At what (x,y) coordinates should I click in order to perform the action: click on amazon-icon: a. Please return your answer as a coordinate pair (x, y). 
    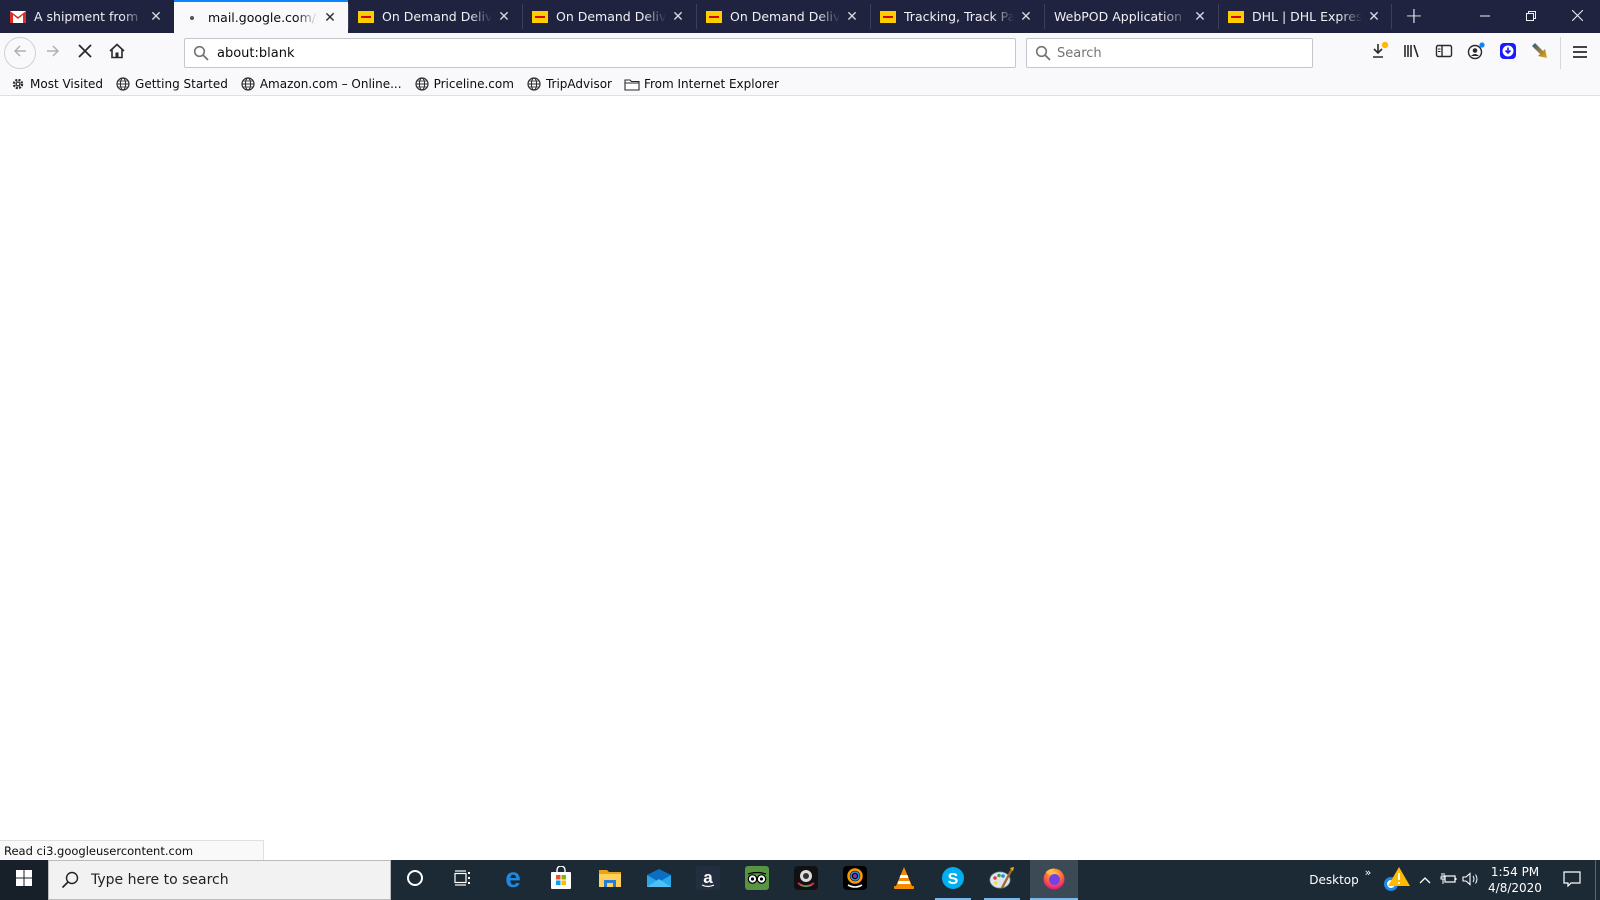
    Looking at the image, I should click on (708, 880).